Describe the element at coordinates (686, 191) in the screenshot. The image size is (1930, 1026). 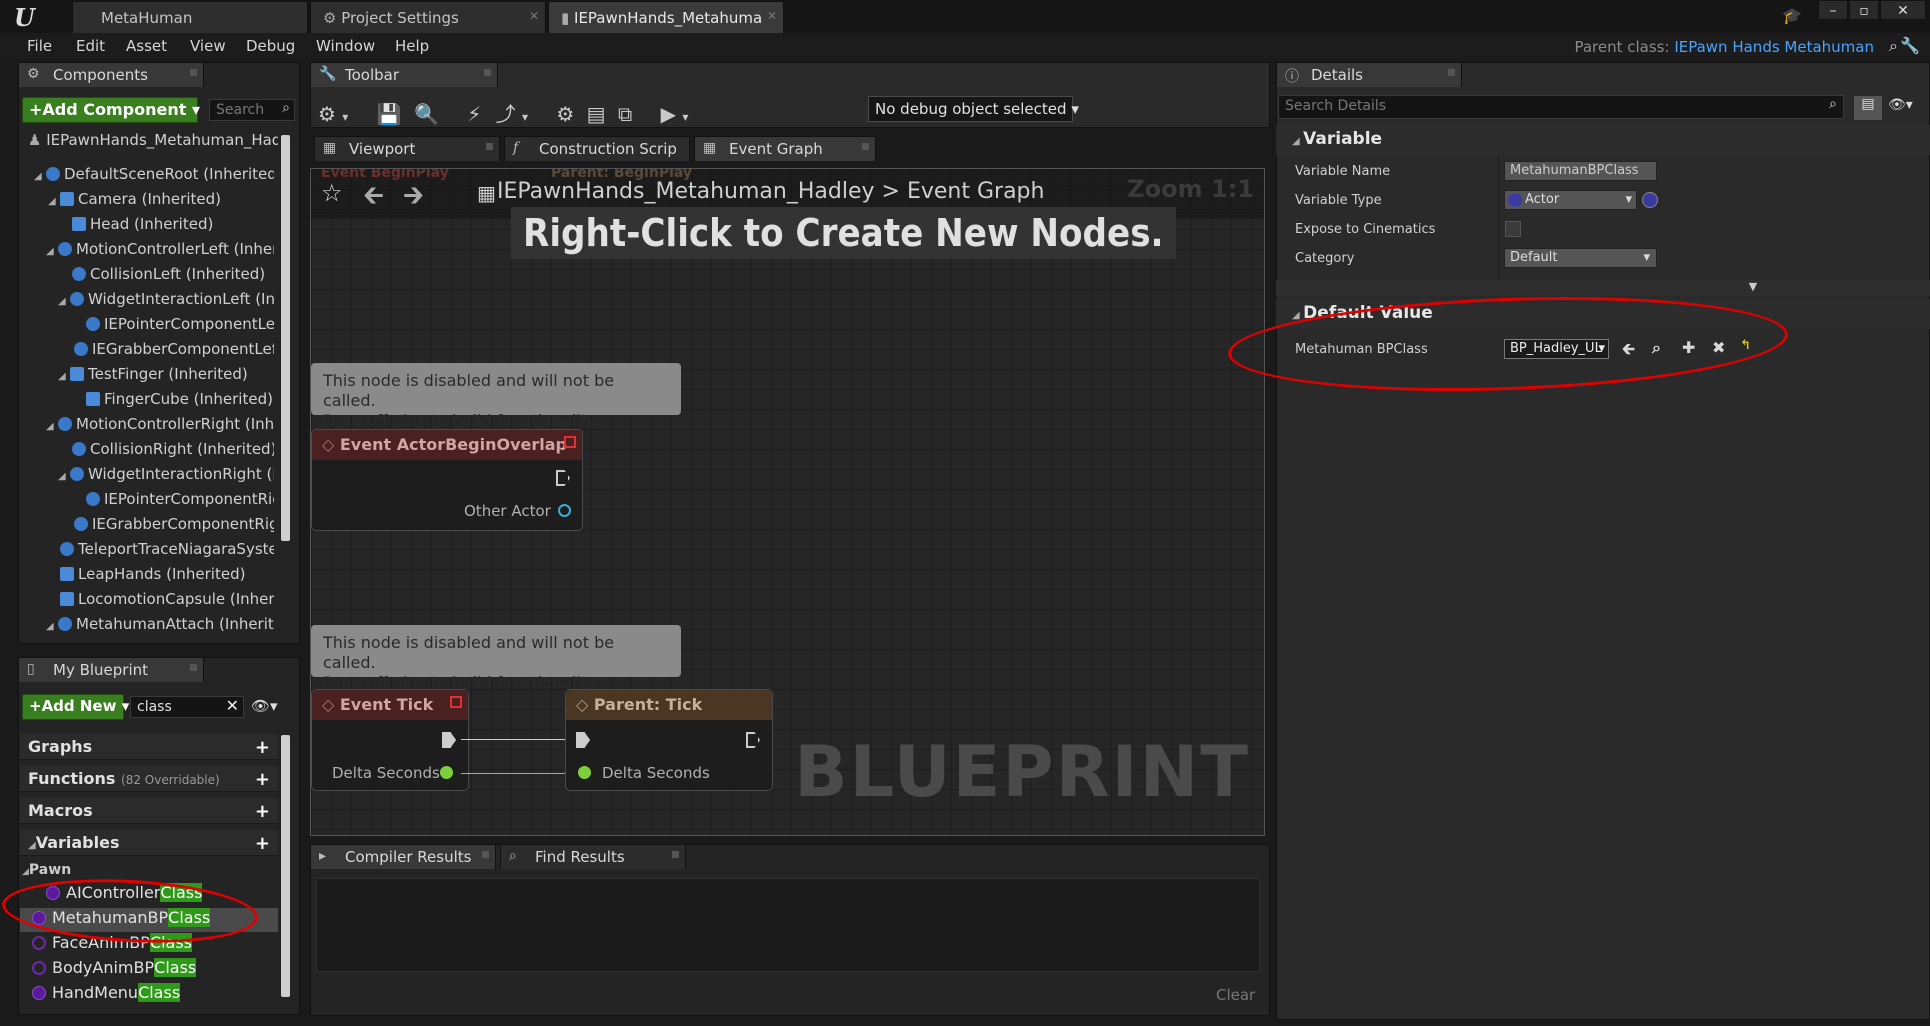
I see `breadcrumb-root: IEPawnHands_Metahuman_Hadley` at that location.